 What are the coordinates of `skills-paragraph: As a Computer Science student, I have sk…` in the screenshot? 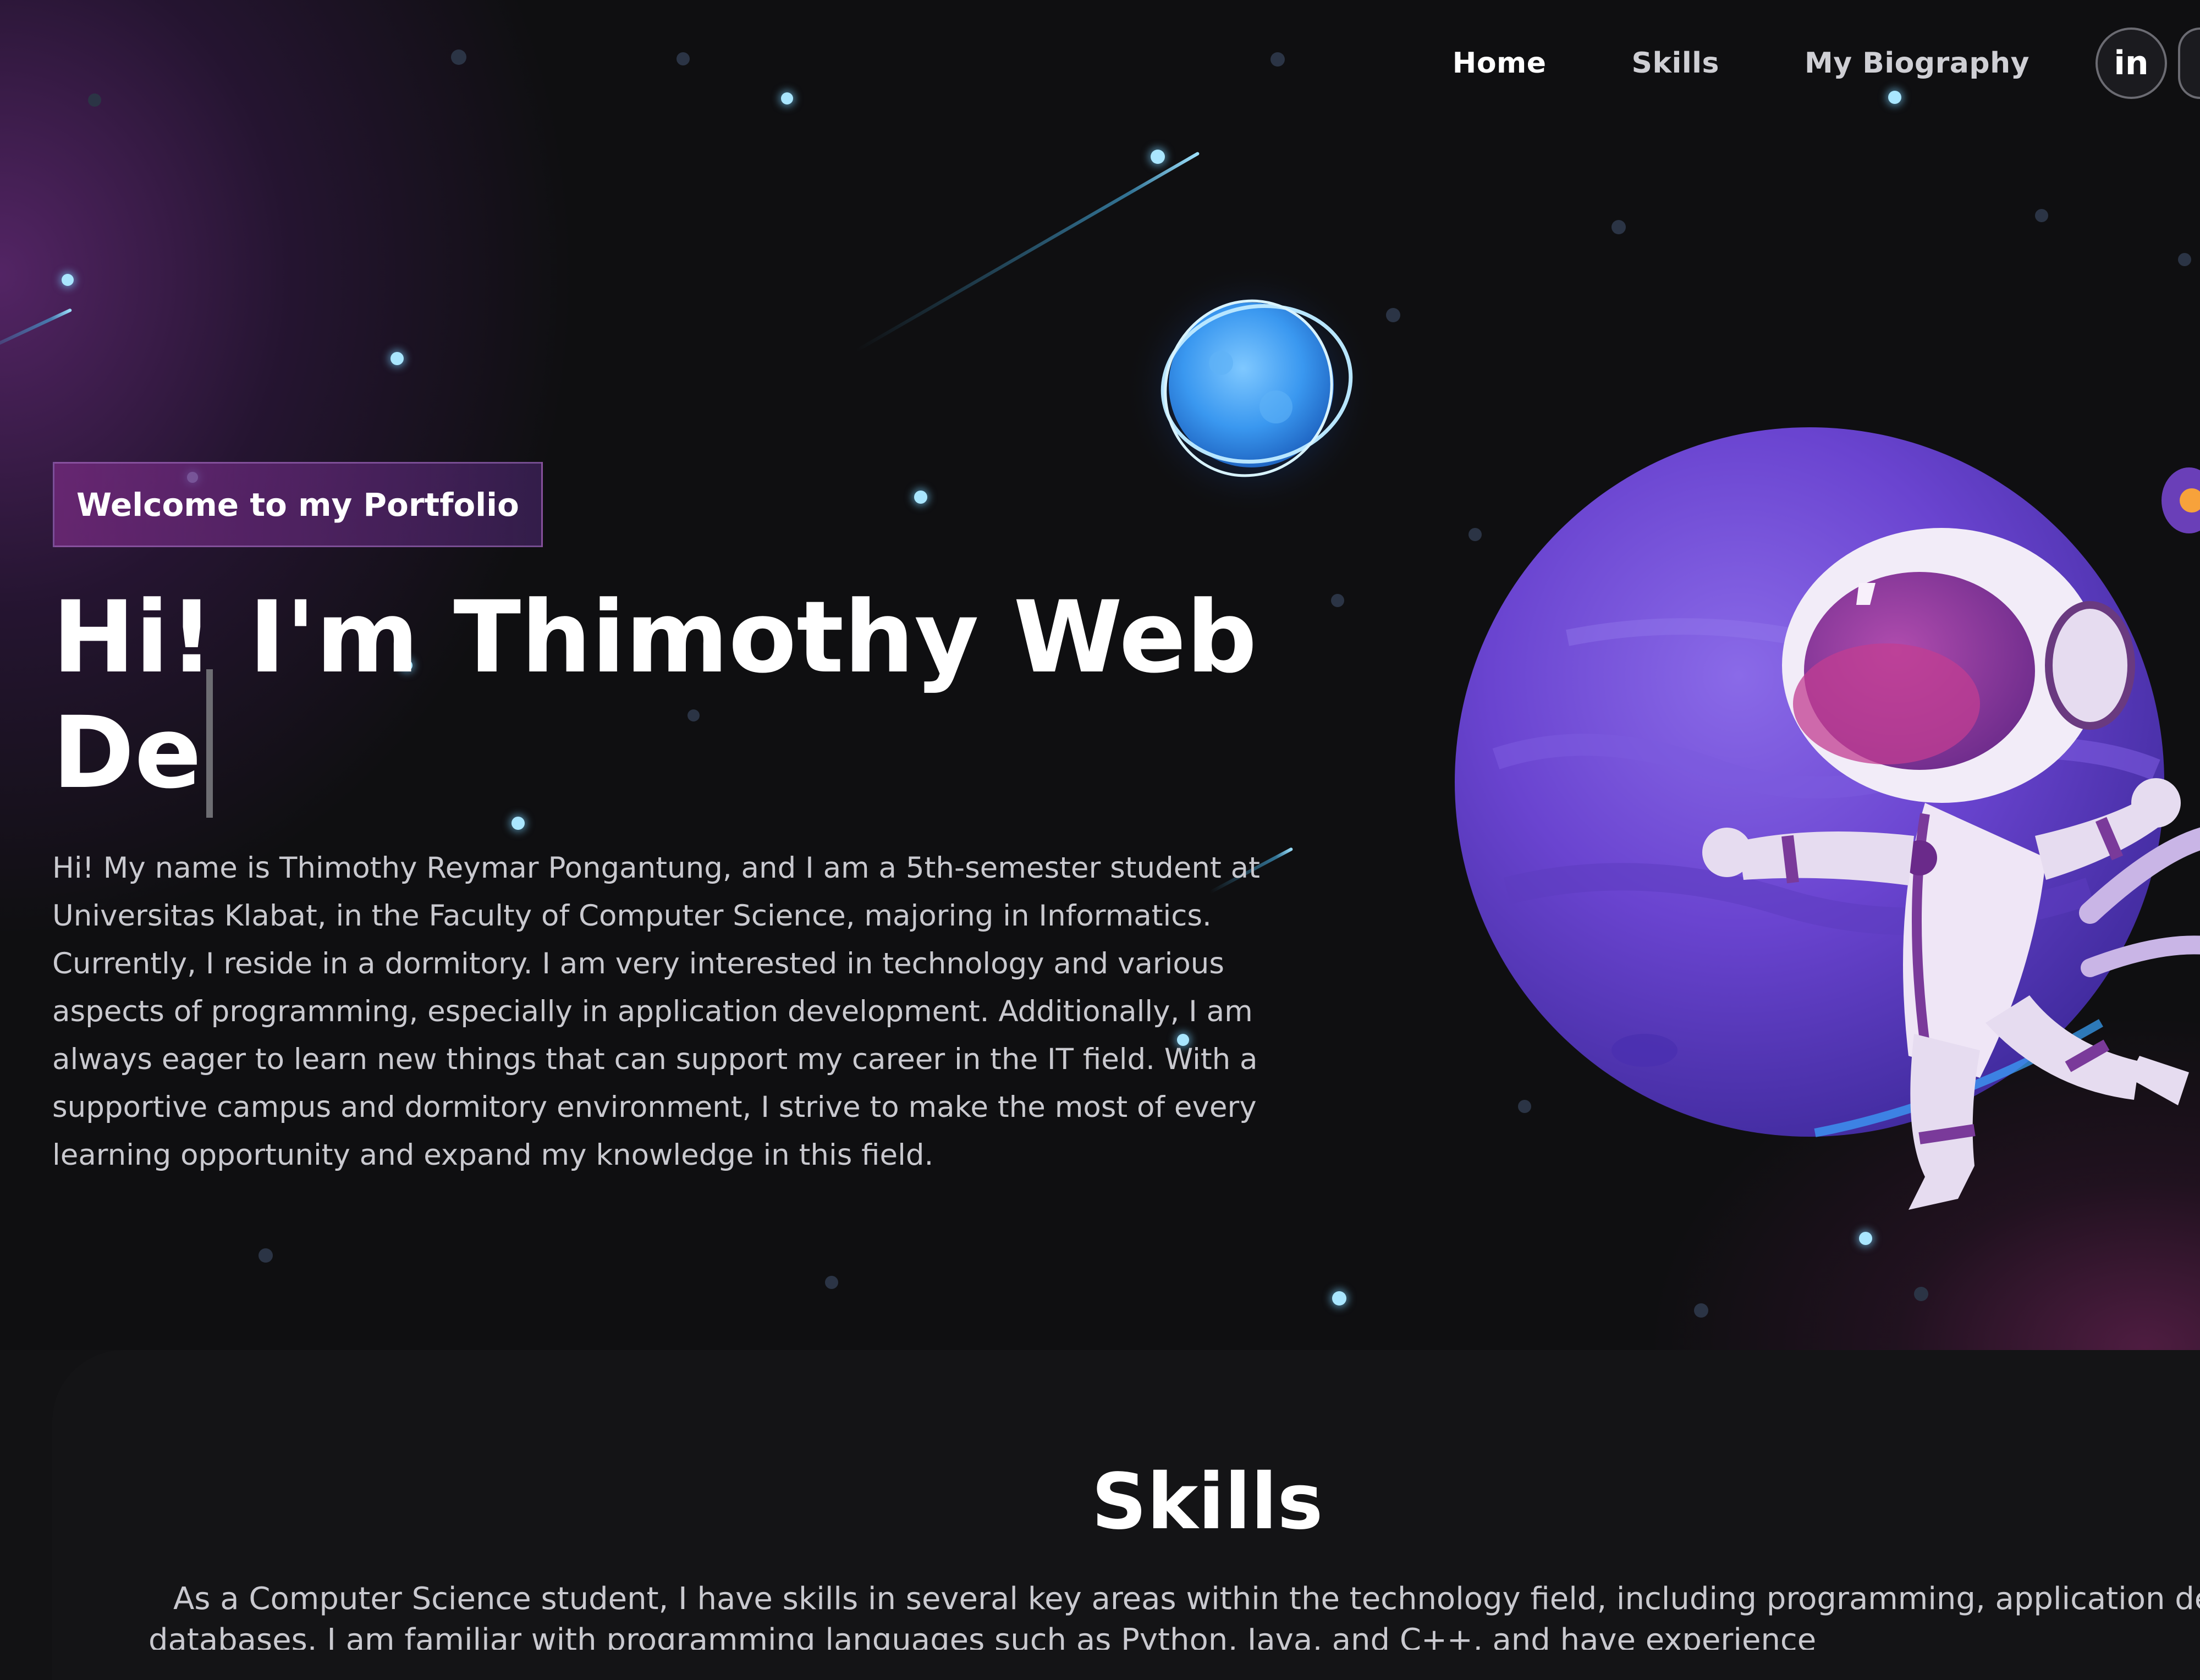 It's located at (1174, 1615).